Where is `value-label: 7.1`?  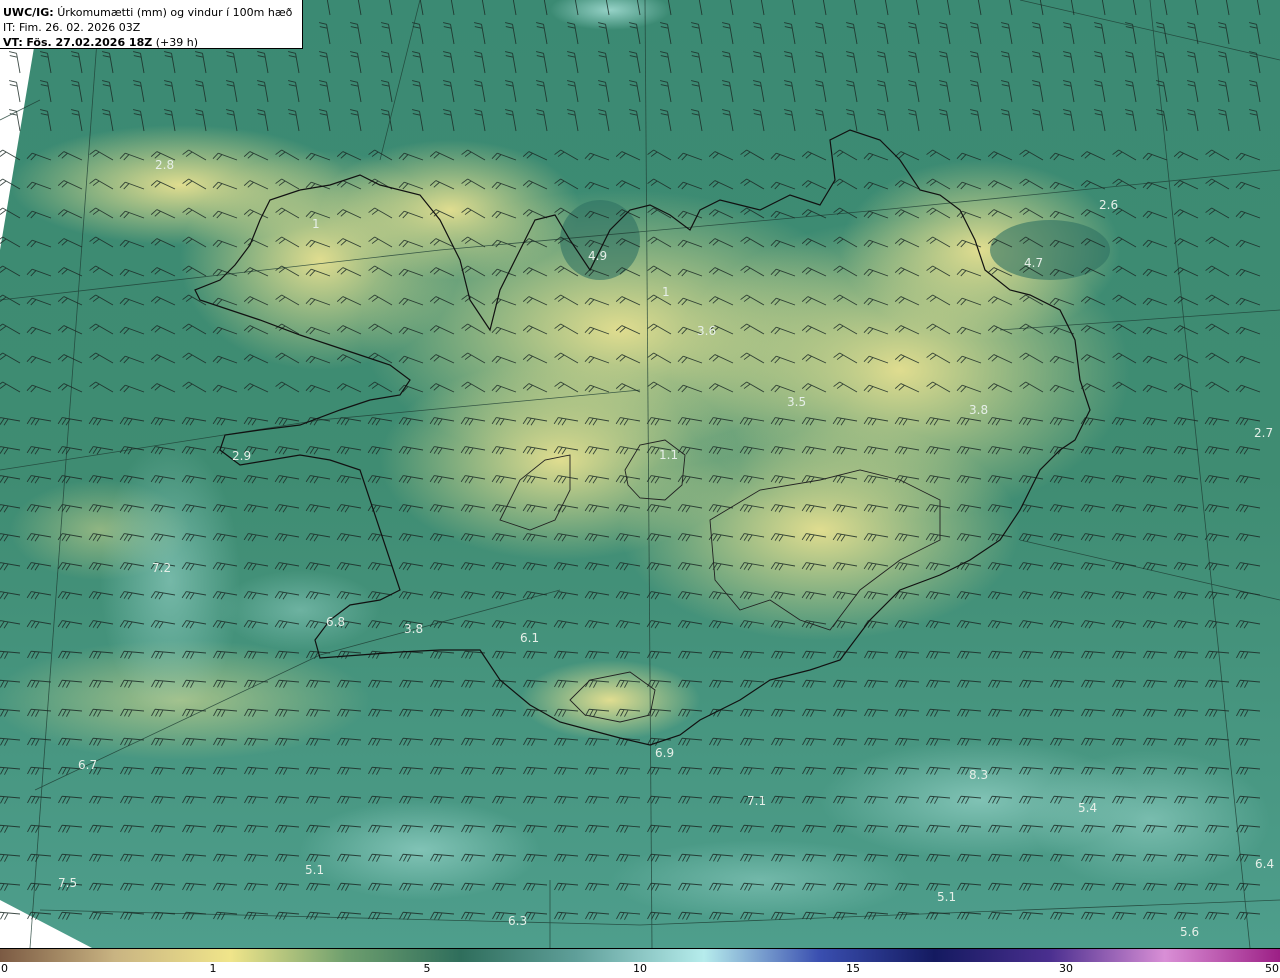 value-label: 7.1 is located at coordinates (756, 801).